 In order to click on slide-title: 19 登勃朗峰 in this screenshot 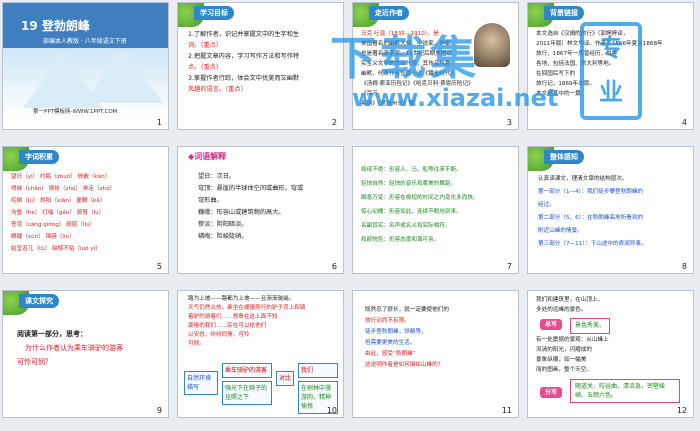, I will do `click(55, 26)`.